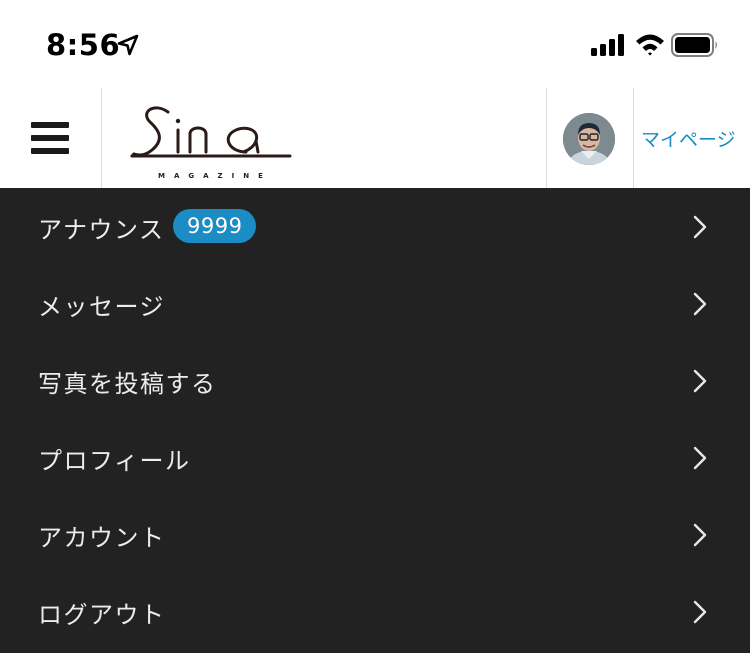 The height and width of the screenshot is (653, 750). I want to click on avatar-image, so click(589, 139).